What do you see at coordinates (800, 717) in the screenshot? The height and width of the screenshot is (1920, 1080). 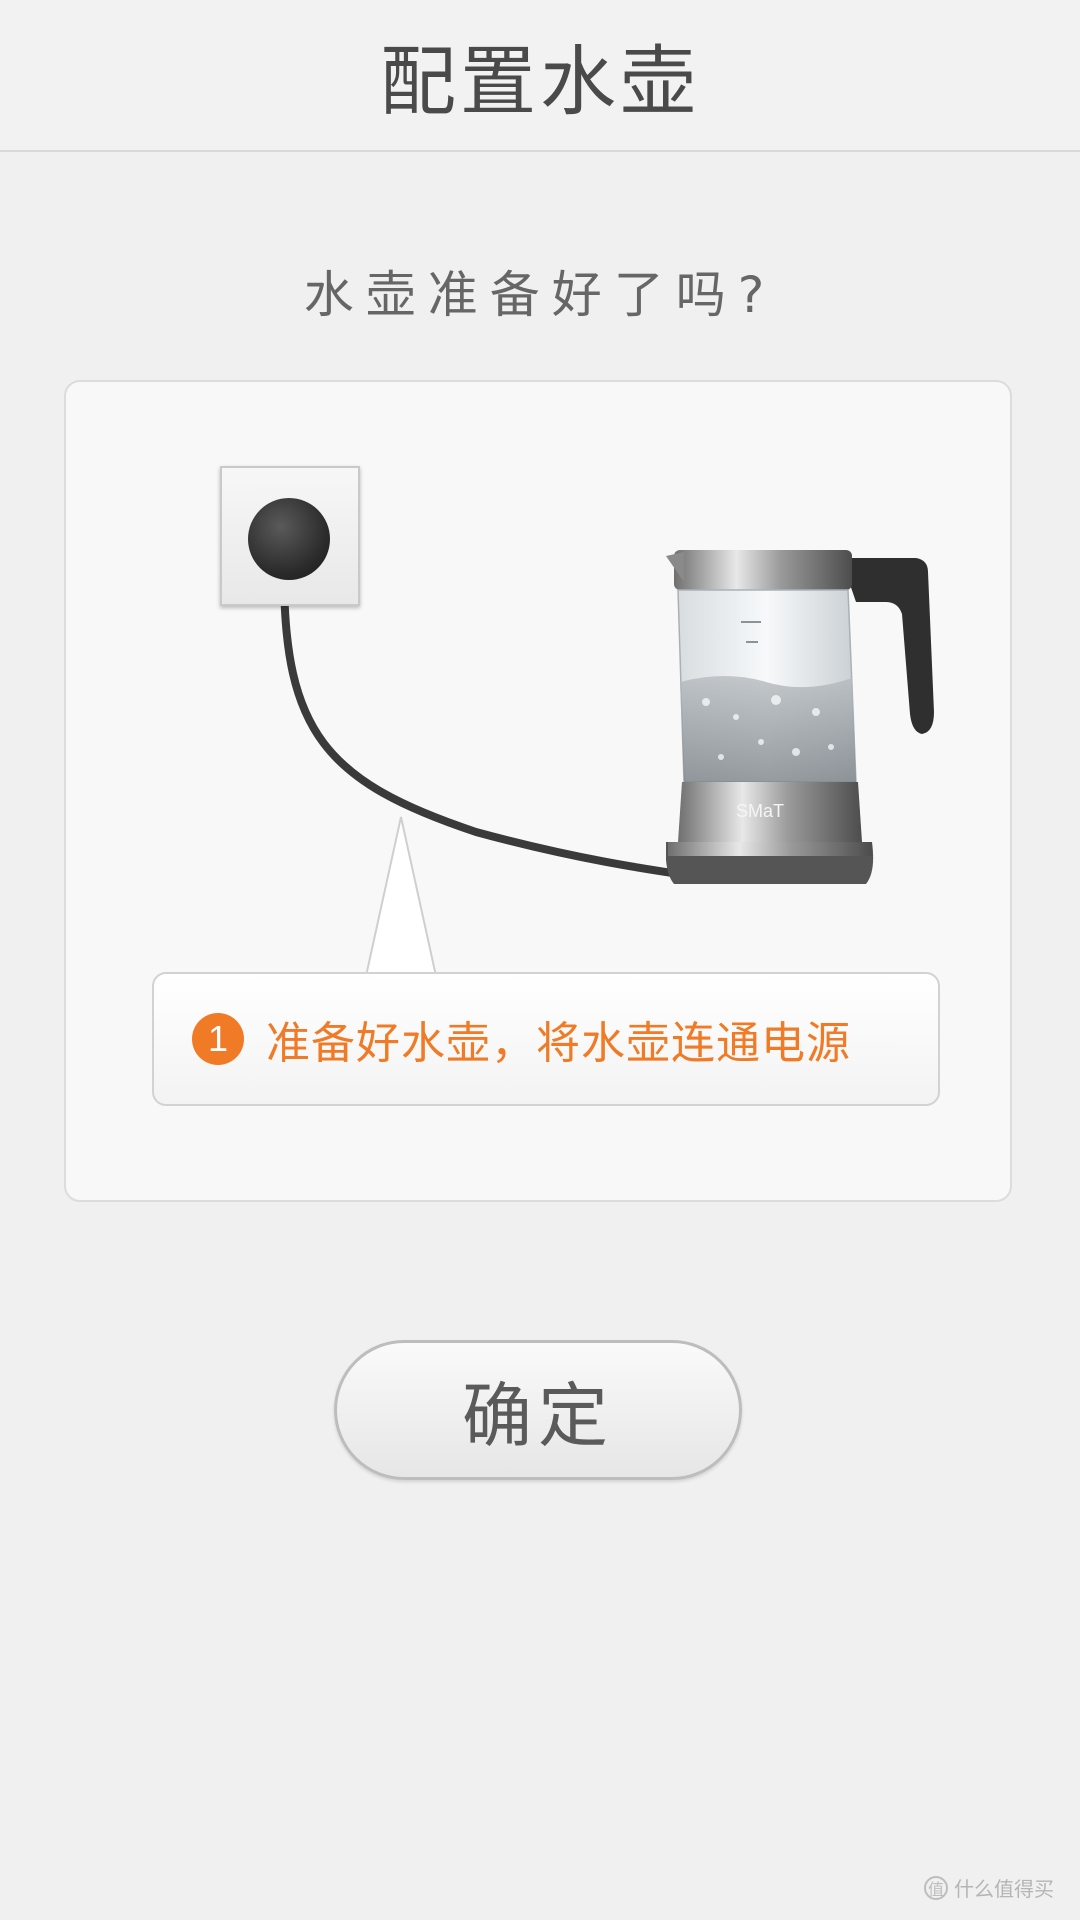 I see `electric-kettle-icon: SMaT` at bounding box center [800, 717].